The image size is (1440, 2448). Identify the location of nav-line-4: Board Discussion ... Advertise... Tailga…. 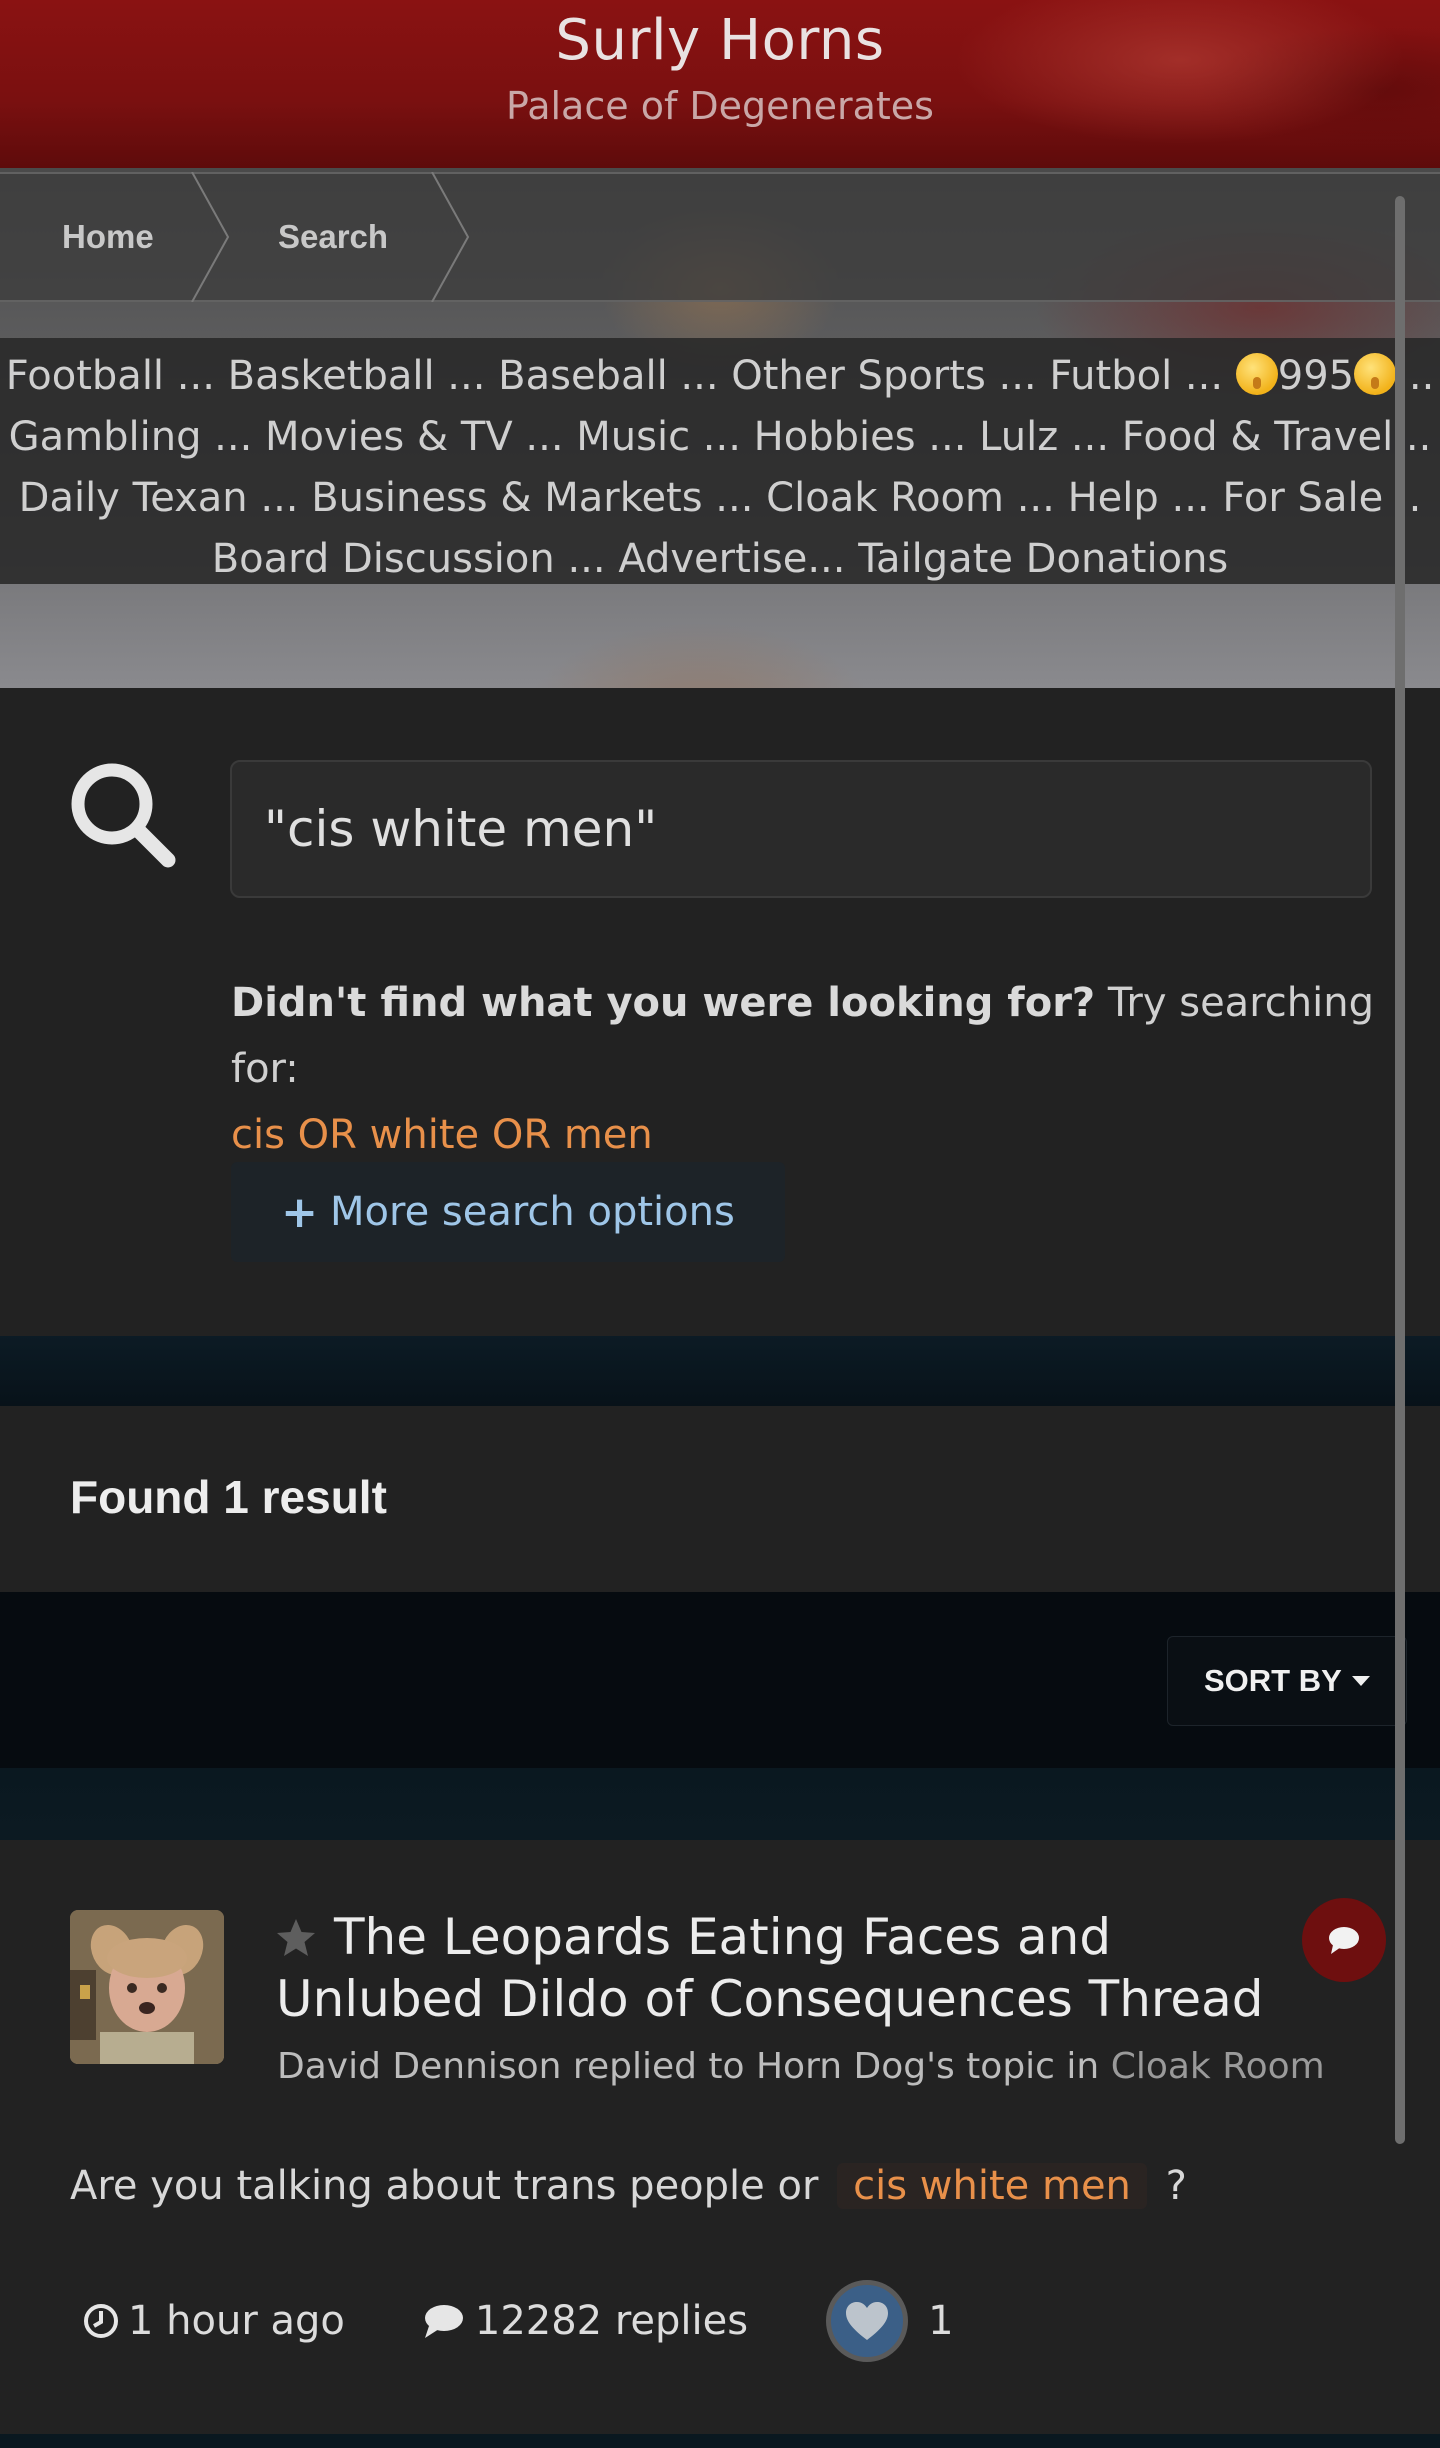
(720, 559).